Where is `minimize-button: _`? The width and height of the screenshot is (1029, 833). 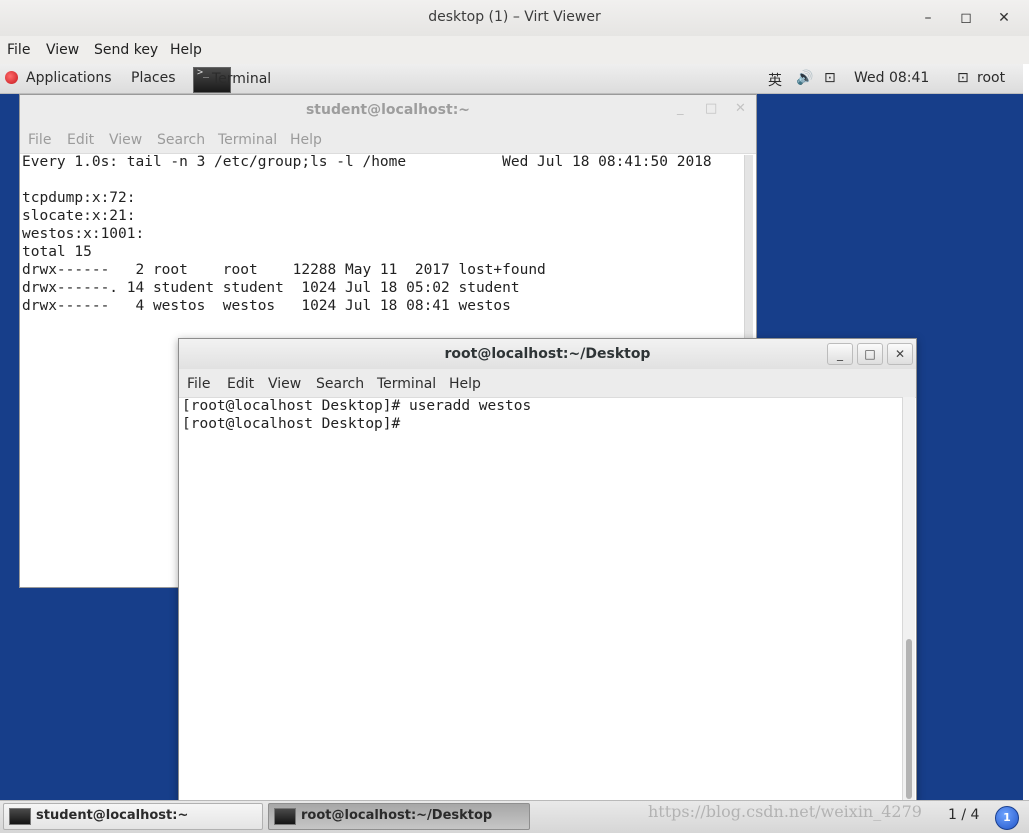
minimize-button: _ is located at coordinates (840, 354).